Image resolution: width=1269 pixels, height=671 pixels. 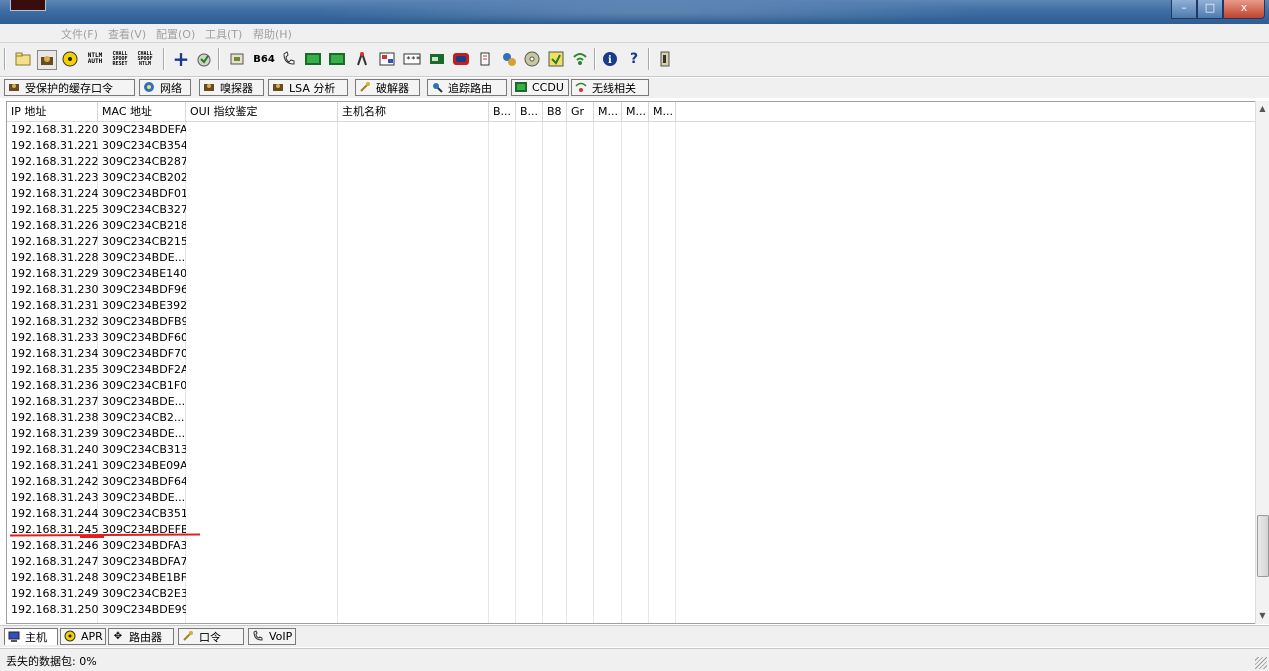 I want to click on scroll-down-icon: ▼, so click(x=1262, y=616).